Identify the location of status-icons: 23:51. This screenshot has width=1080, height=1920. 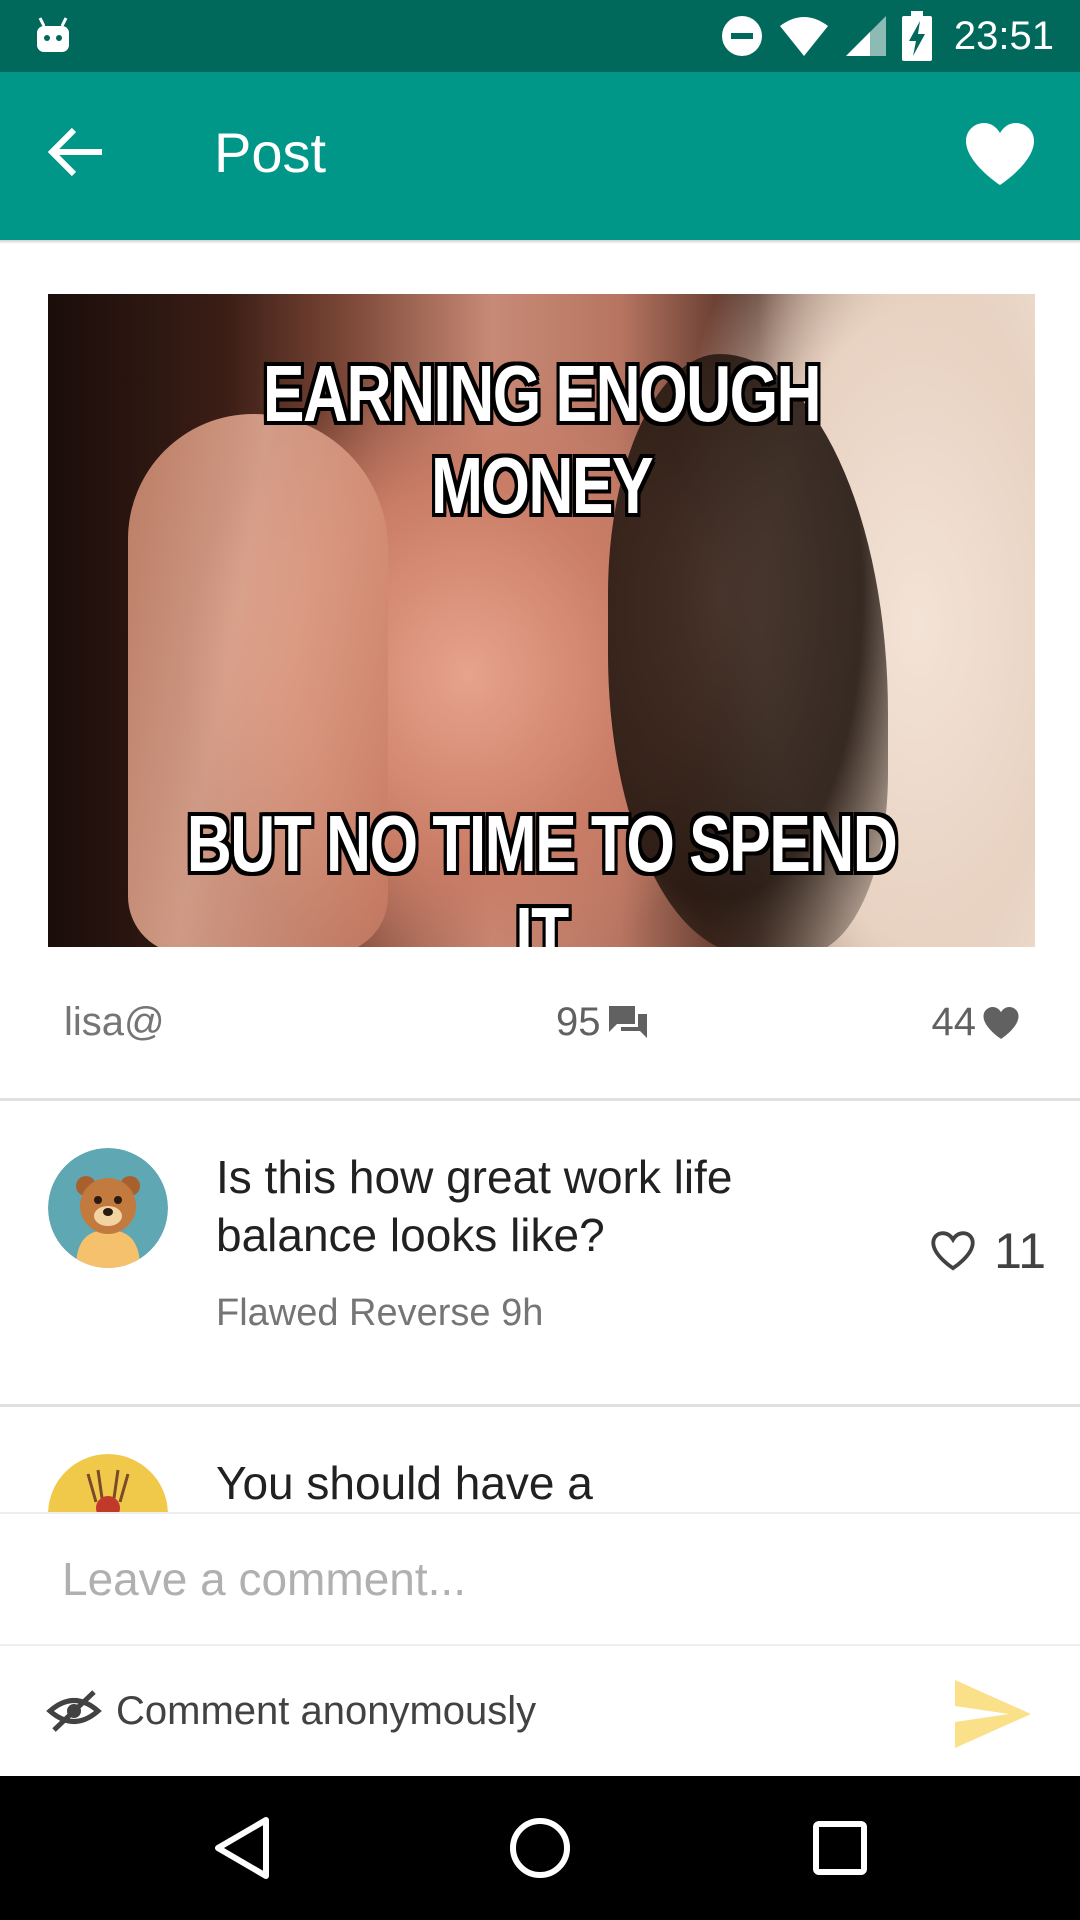
(887, 36).